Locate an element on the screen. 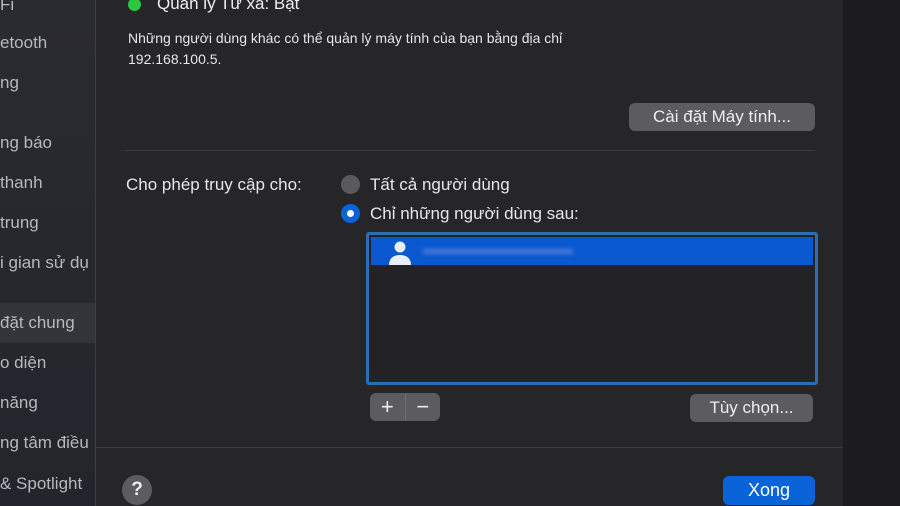  sidebar-item: năng is located at coordinates (47, 403).